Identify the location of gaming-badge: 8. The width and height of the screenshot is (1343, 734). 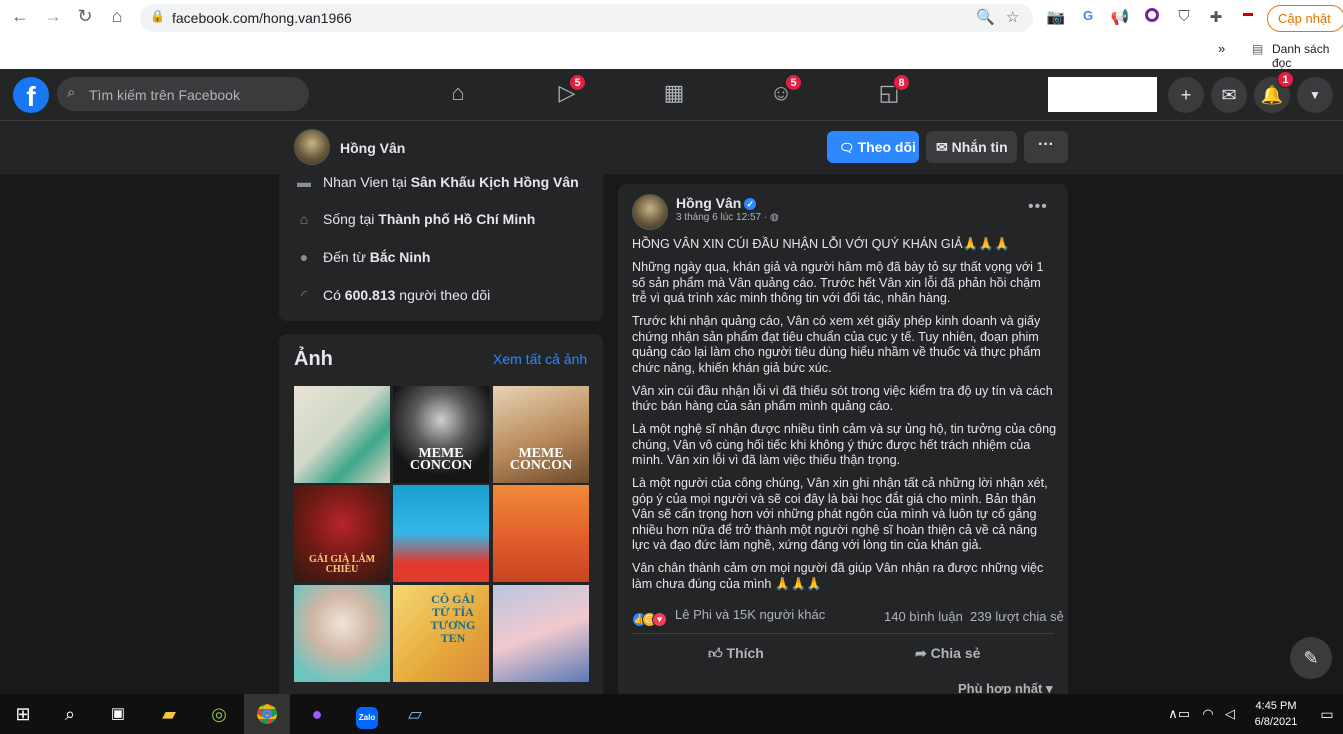
(901, 82).